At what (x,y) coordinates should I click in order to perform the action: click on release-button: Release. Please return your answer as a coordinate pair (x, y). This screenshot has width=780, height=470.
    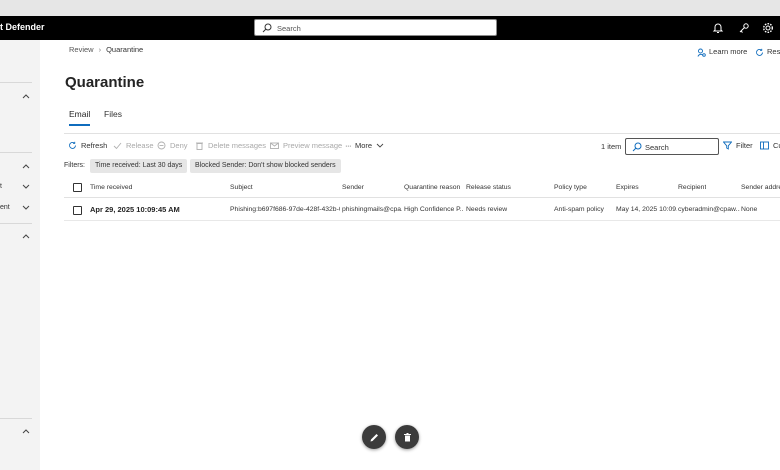
    Looking at the image, I should click on (133, 145).